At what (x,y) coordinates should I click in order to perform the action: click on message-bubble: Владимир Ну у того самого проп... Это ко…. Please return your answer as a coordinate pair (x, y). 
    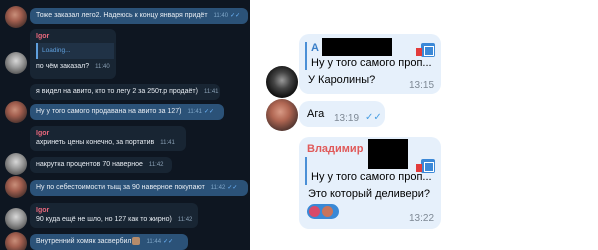
    Looking at the image, I should click on (370, 183).